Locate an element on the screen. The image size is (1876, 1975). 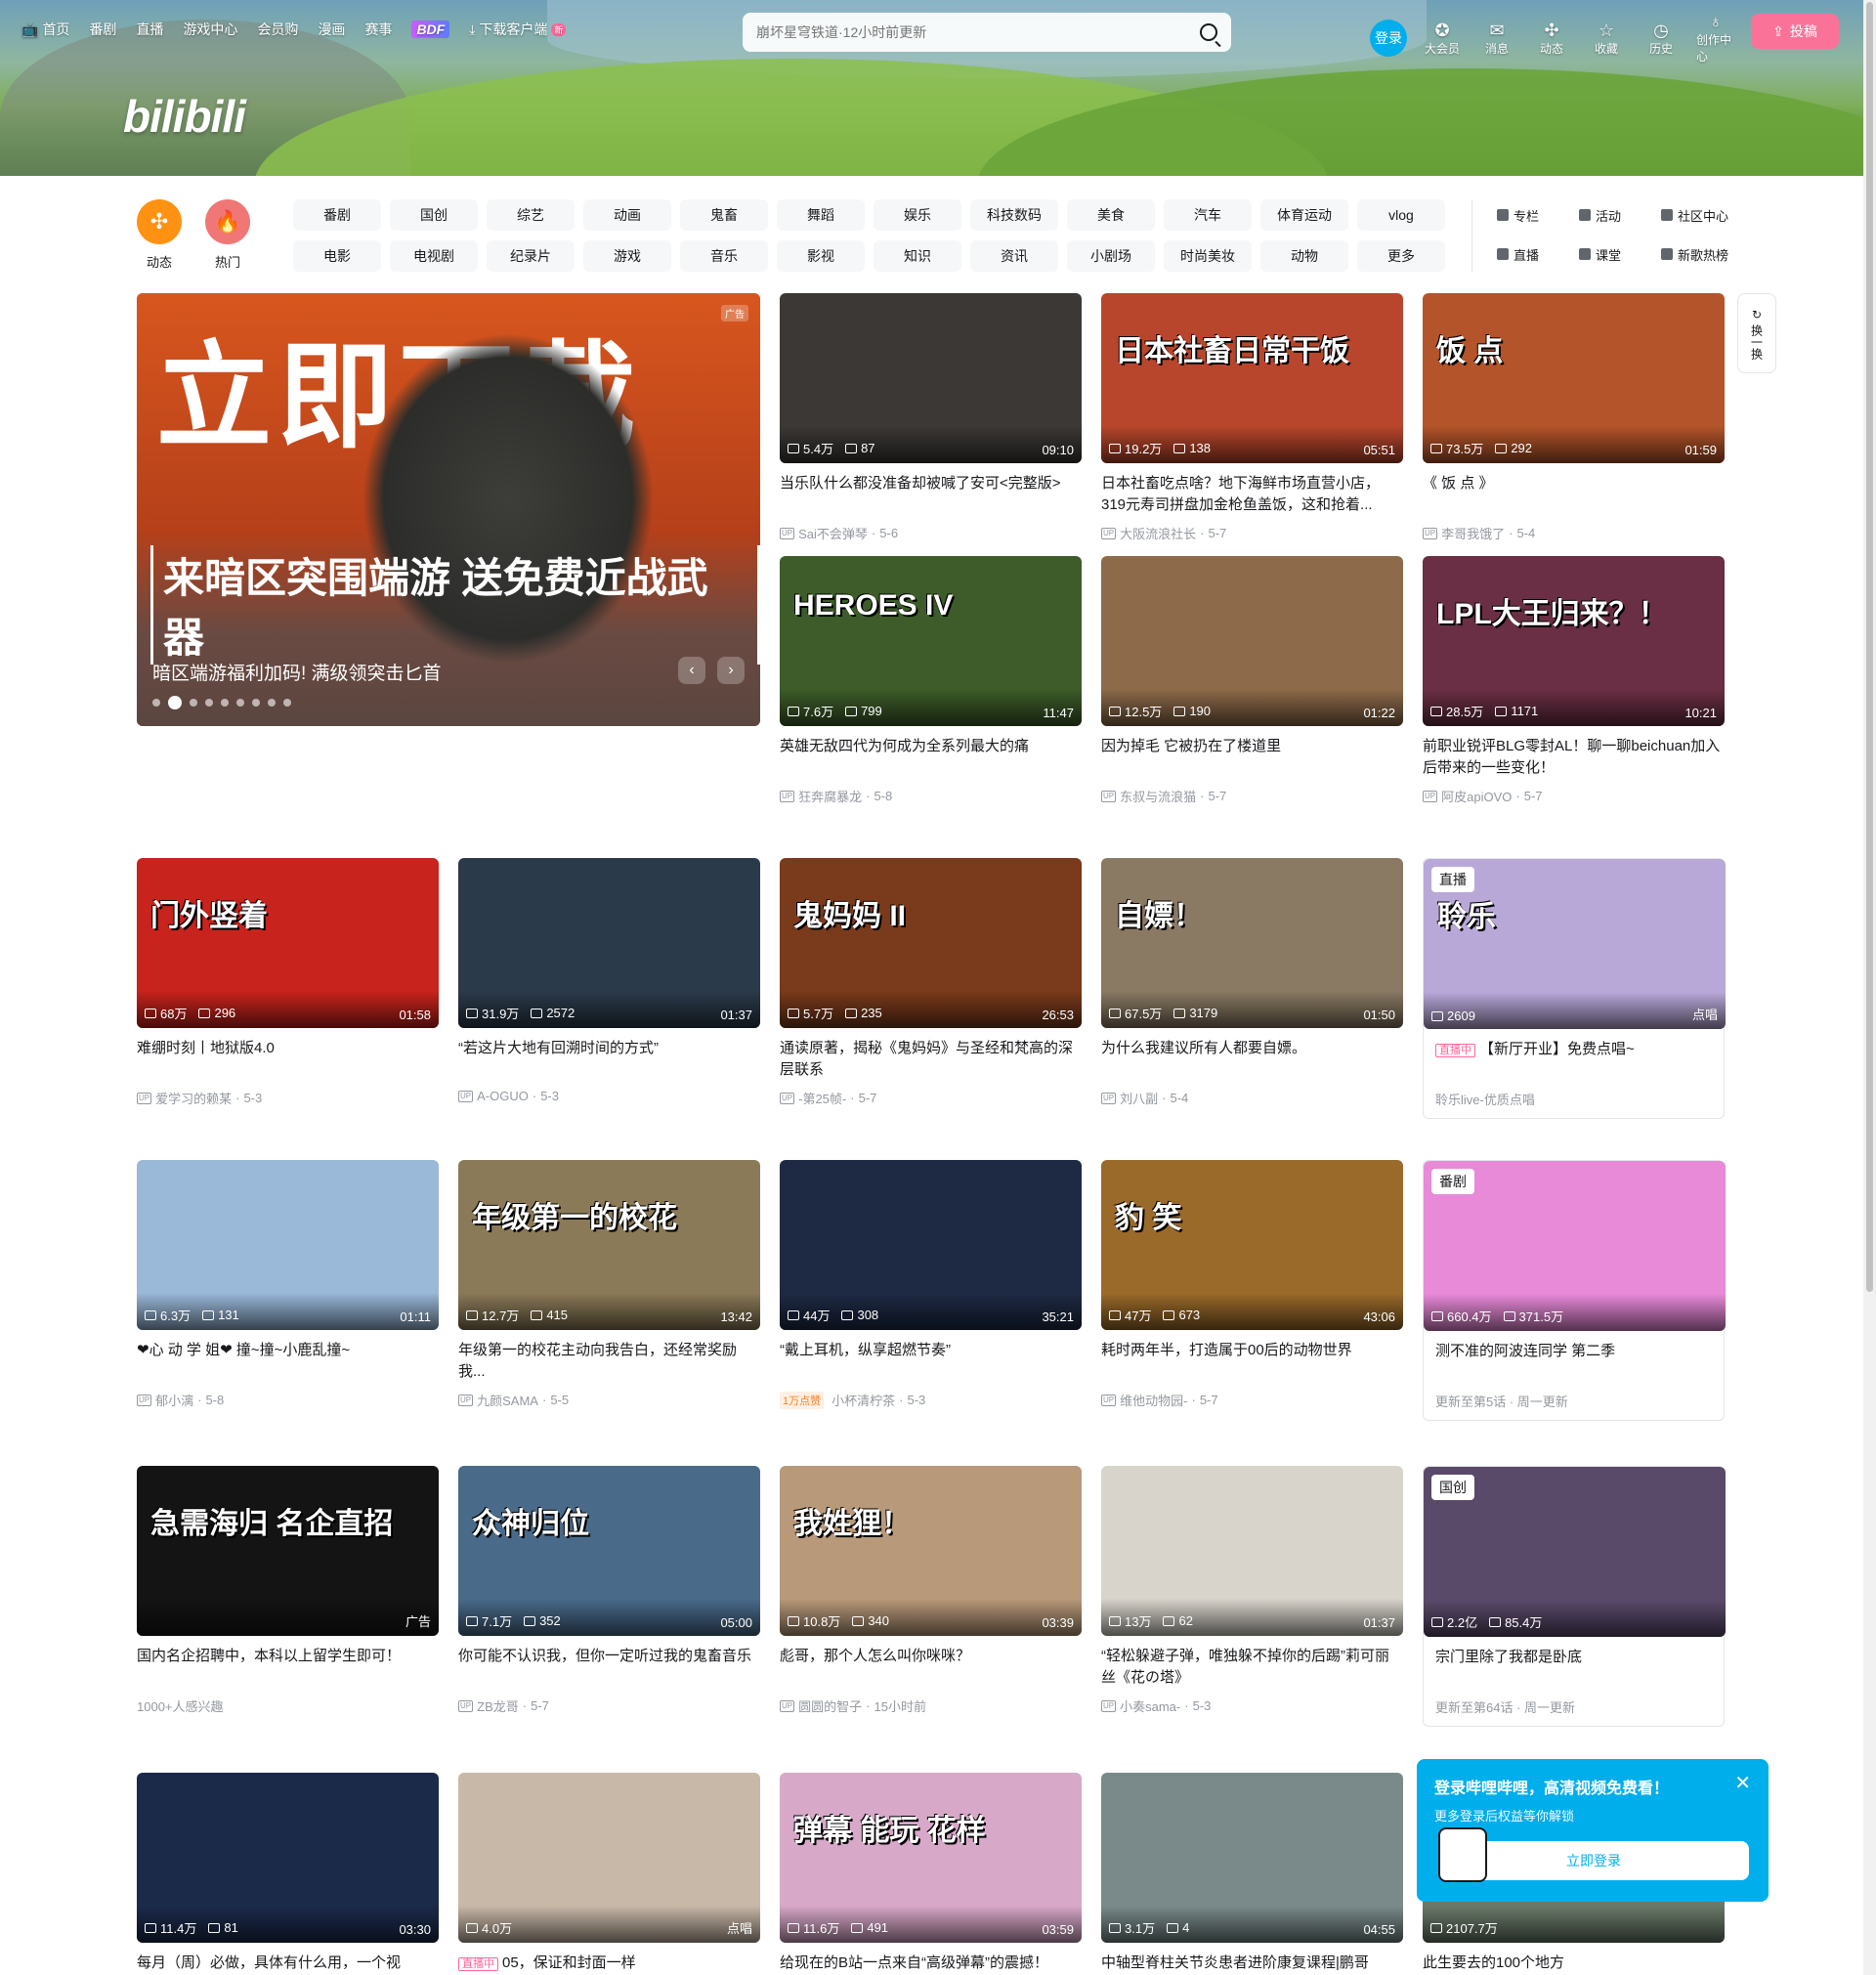
nav-creator-center: ♁ 创作中心 is located at coordinates (1715, 38).